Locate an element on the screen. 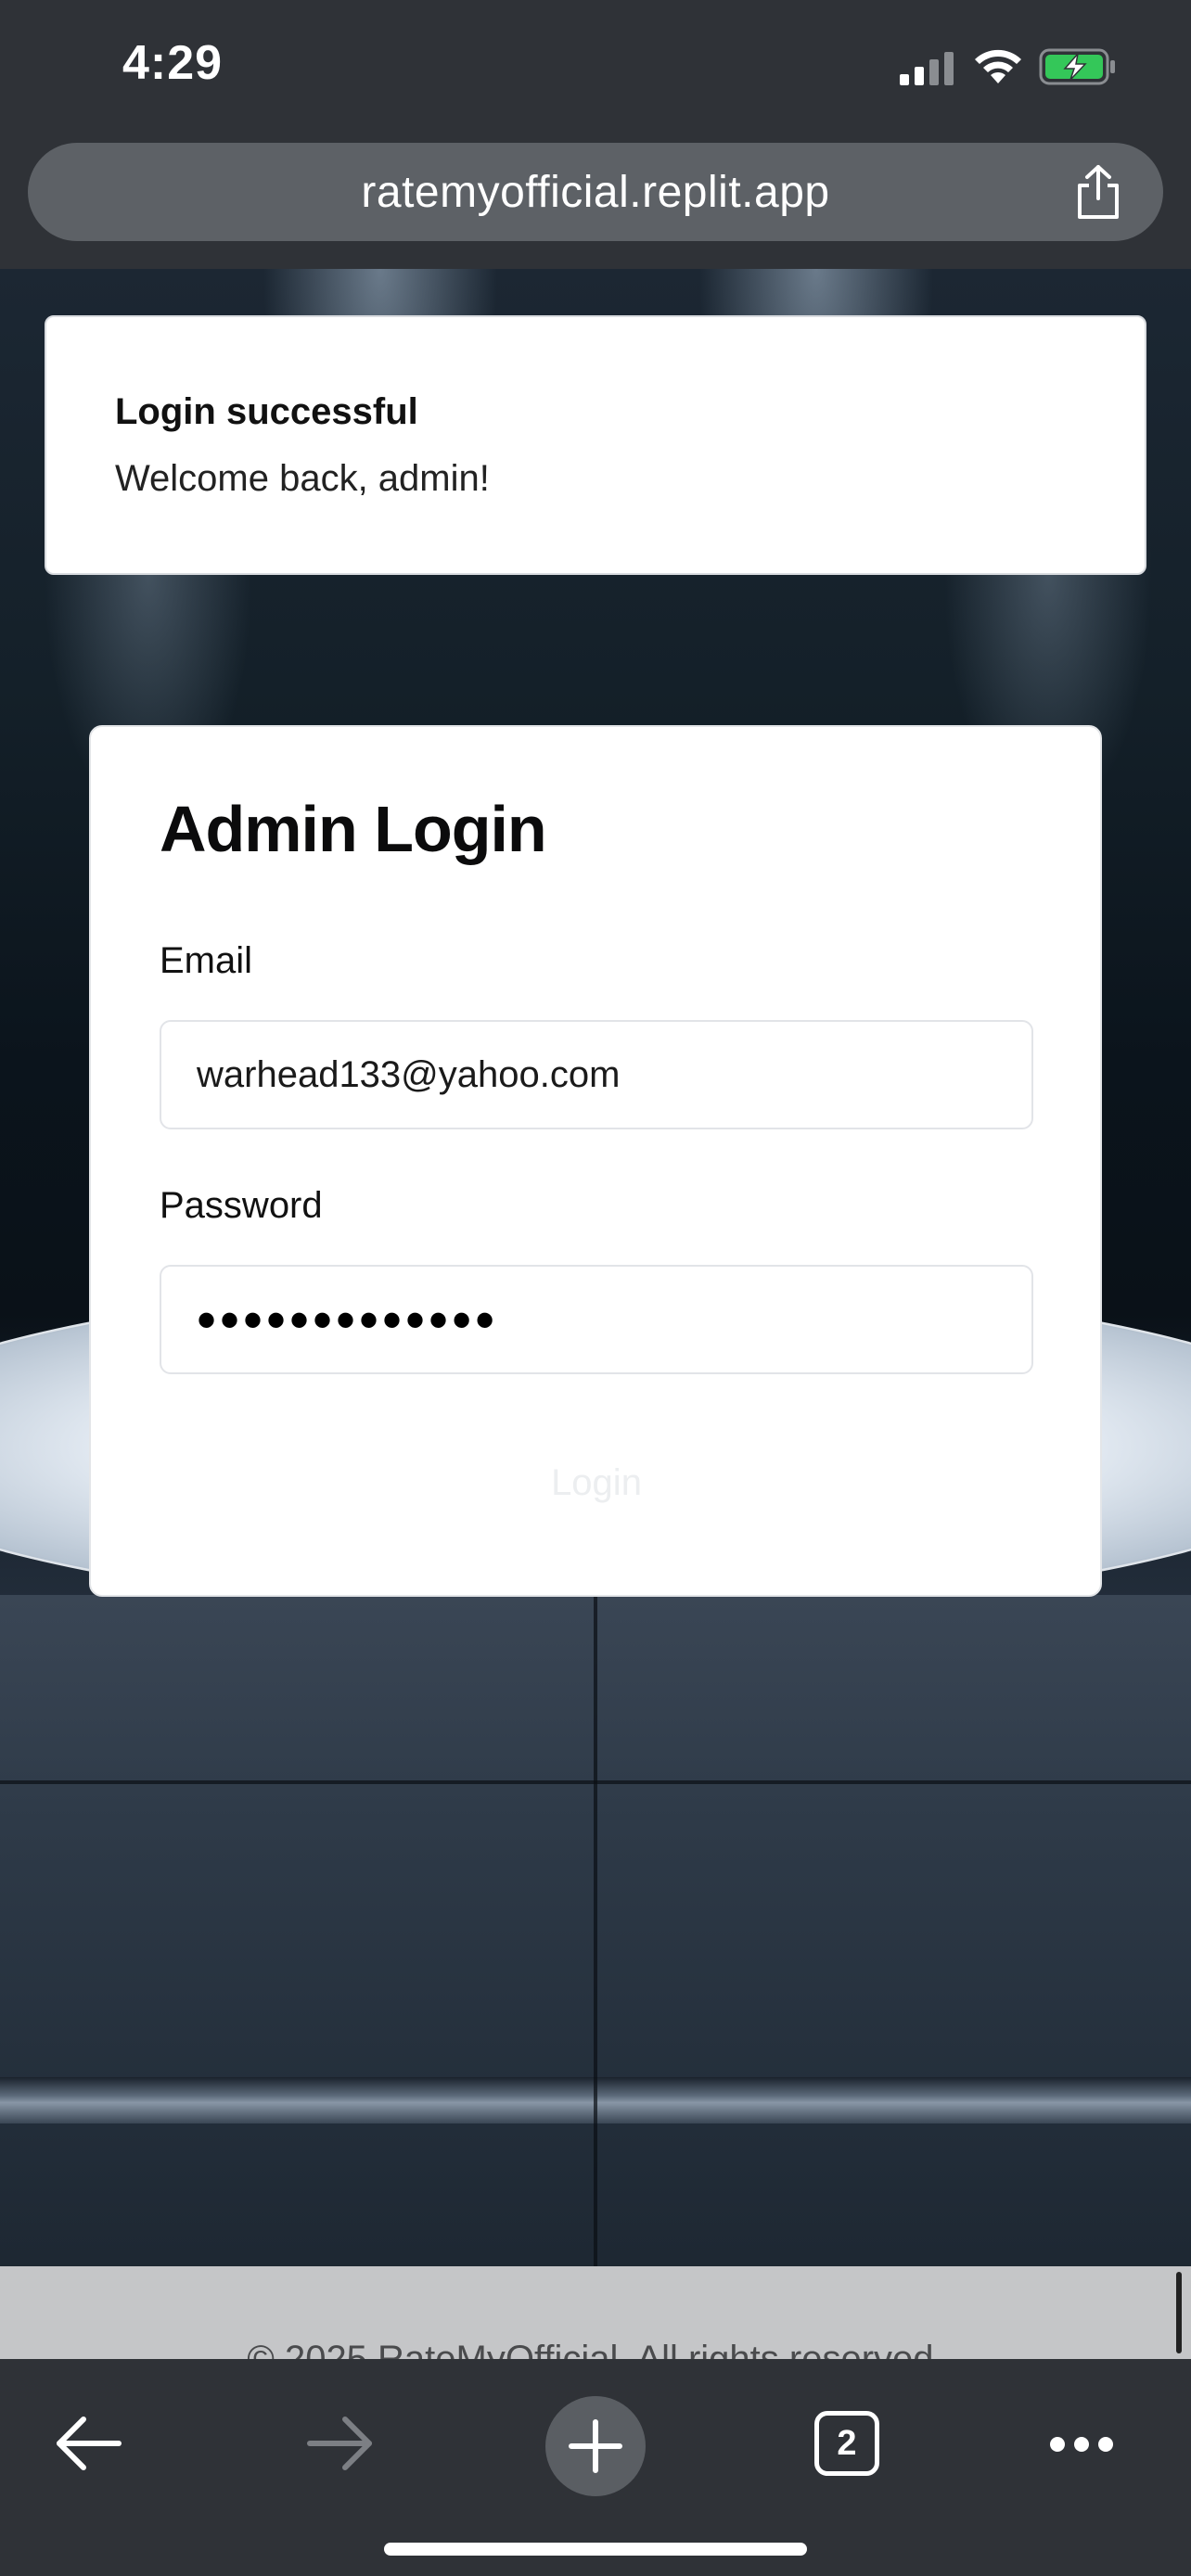 The width and height of the screenshot is (1191, 2576). browser-toolbar: 2 is located at coordinates (595, 2467).